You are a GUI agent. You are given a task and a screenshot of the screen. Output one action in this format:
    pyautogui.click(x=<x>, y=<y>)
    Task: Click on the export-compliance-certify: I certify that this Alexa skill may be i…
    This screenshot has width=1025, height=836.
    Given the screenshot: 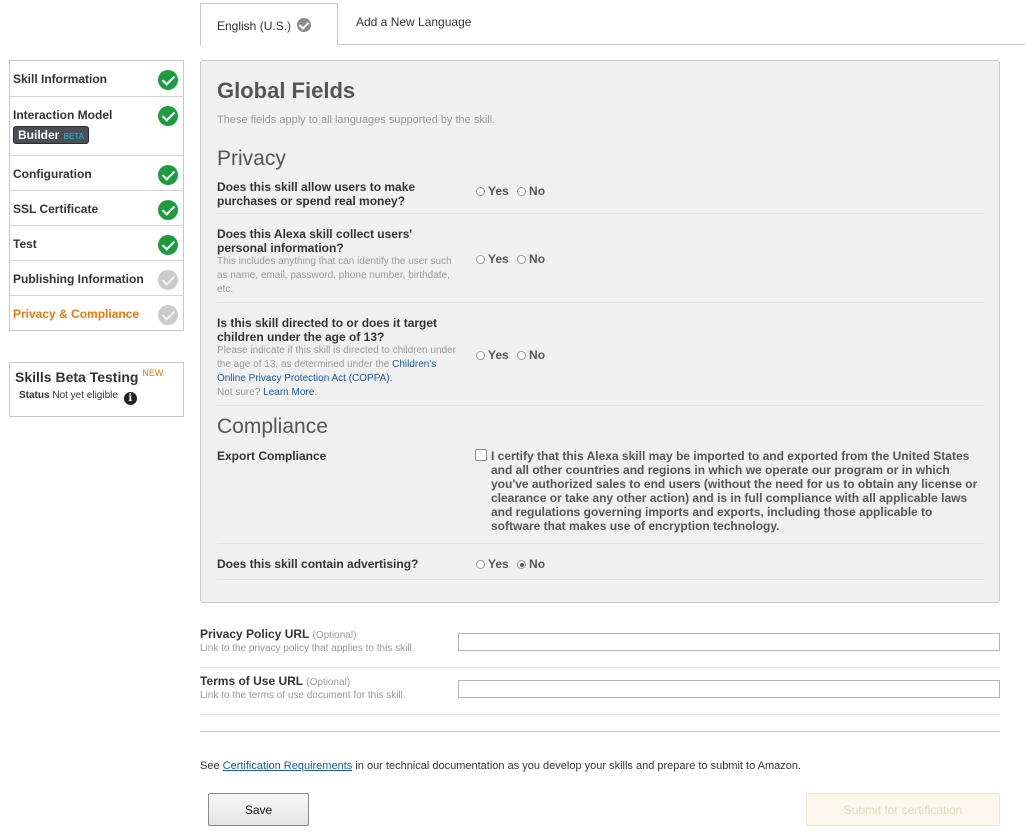 What is the action you would take?
    pyautogui.click(x=730, y=491)
    